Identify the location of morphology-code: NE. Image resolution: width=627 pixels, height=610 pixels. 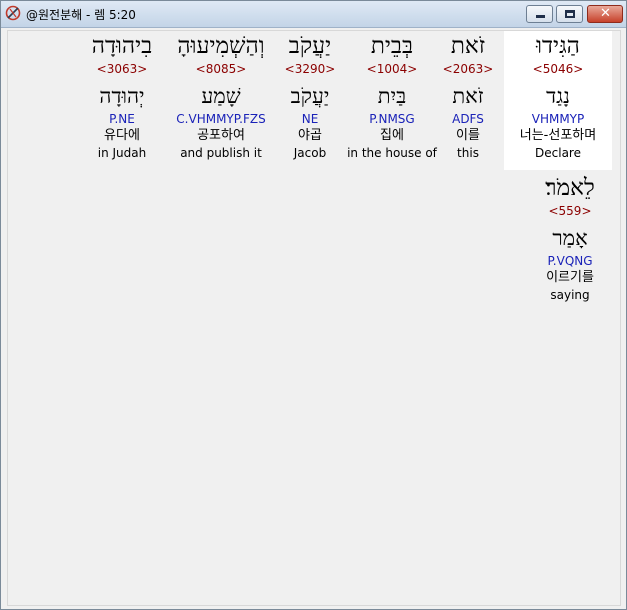
(310, 119).